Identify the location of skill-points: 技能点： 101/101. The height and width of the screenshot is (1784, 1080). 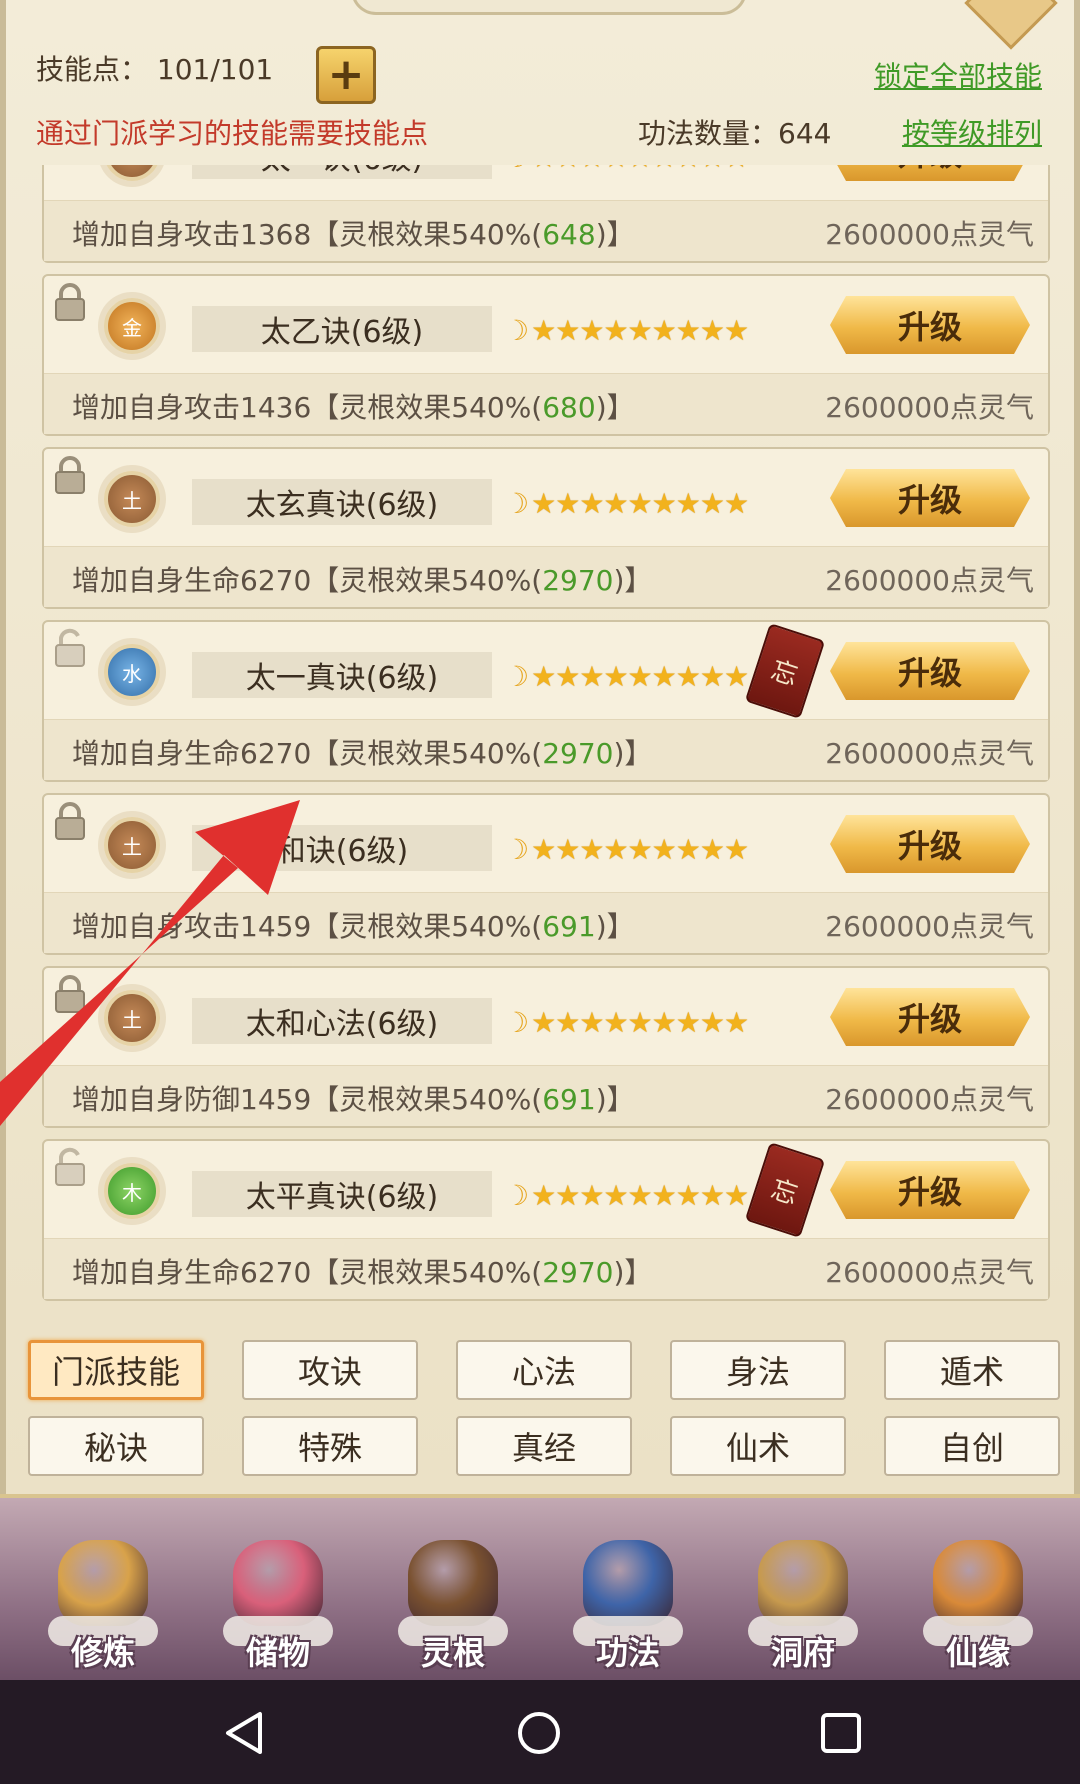
(154, 68).